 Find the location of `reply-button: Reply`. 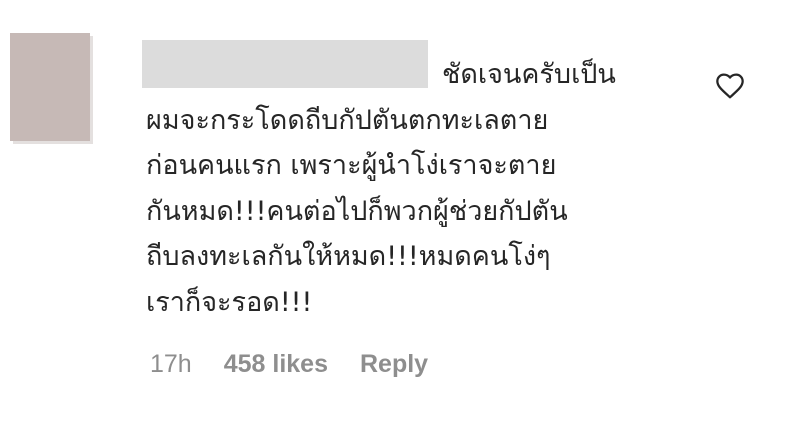

reply-button: Reply is located at coordinates (394, 364).